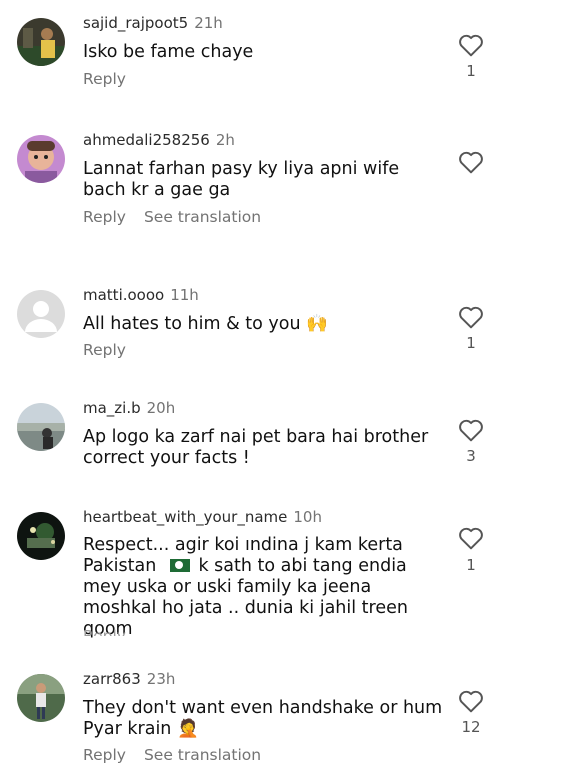 The image size is (577, 783). Describe the element at coordinates (184, 295) in the screenshot. I see `comment-time: 11h` at that location.